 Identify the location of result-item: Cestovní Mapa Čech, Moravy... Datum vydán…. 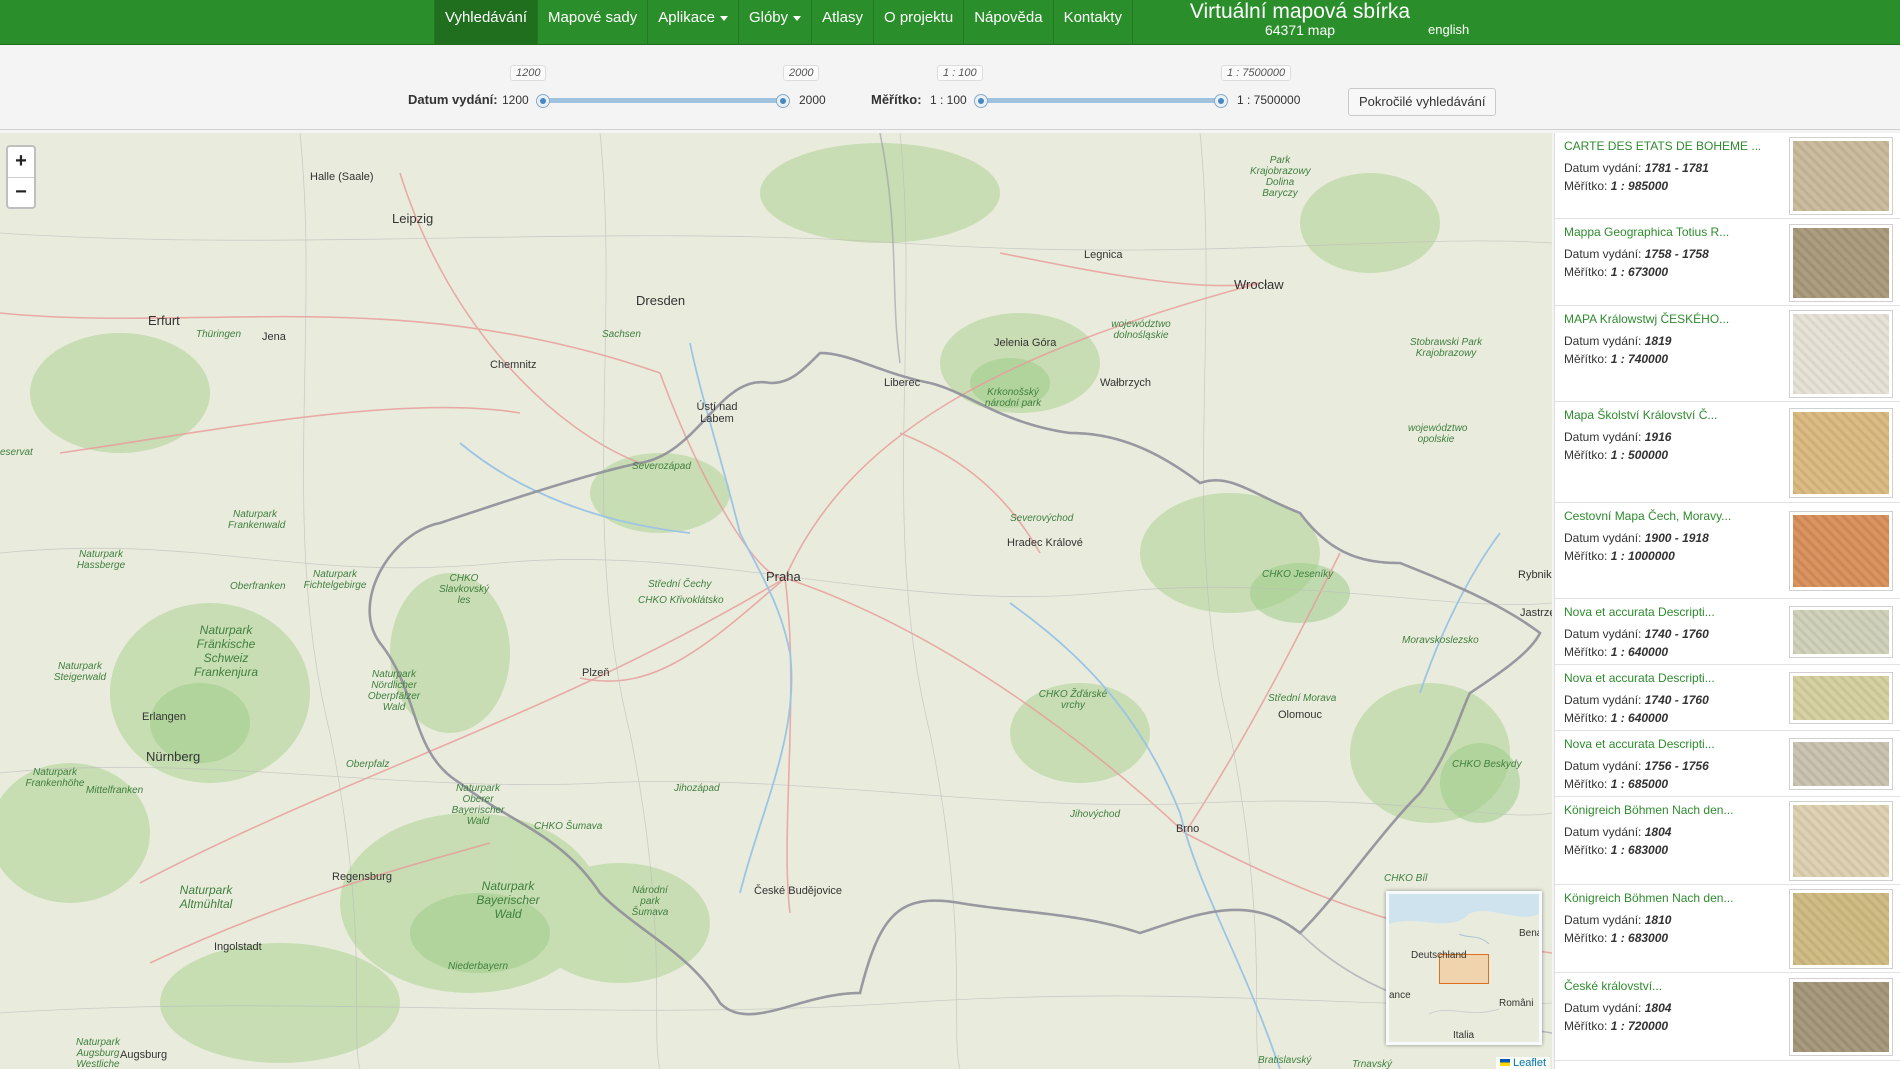
(1727, 551).